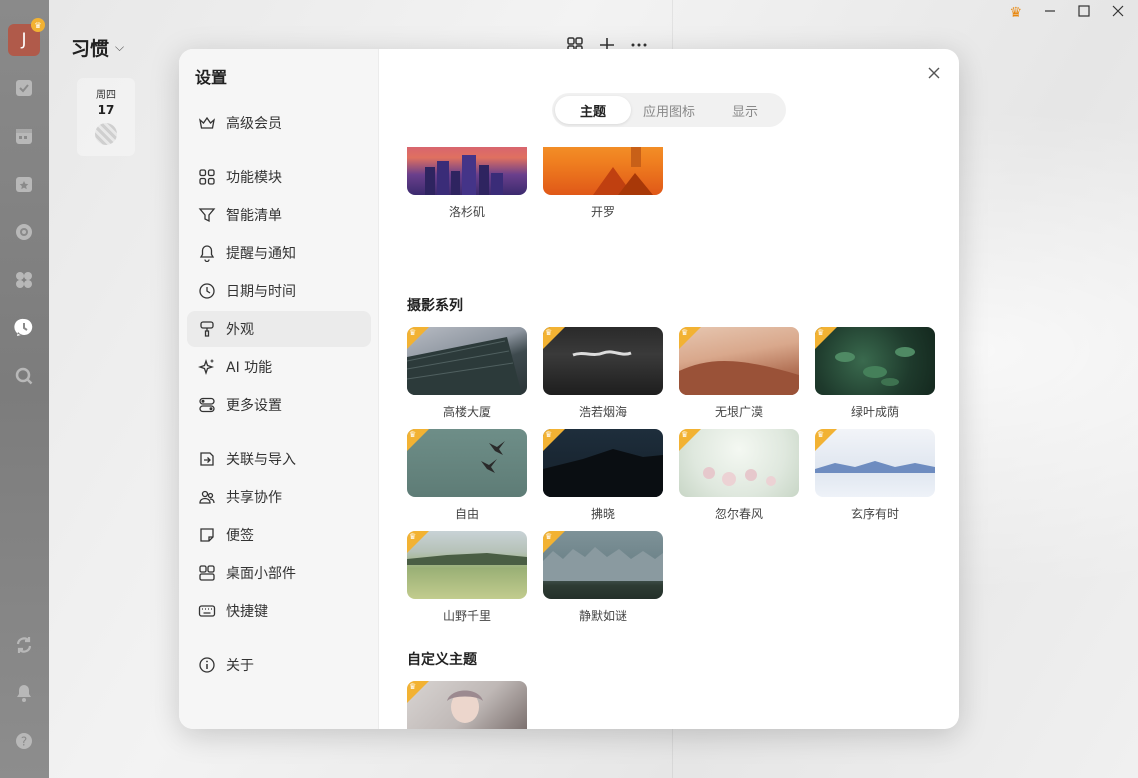 The width and height of the screenshot is (1138, 778). Describe the element at coordinates (1084, 13) in the screenshot. I see `maximize-icon` at that location.